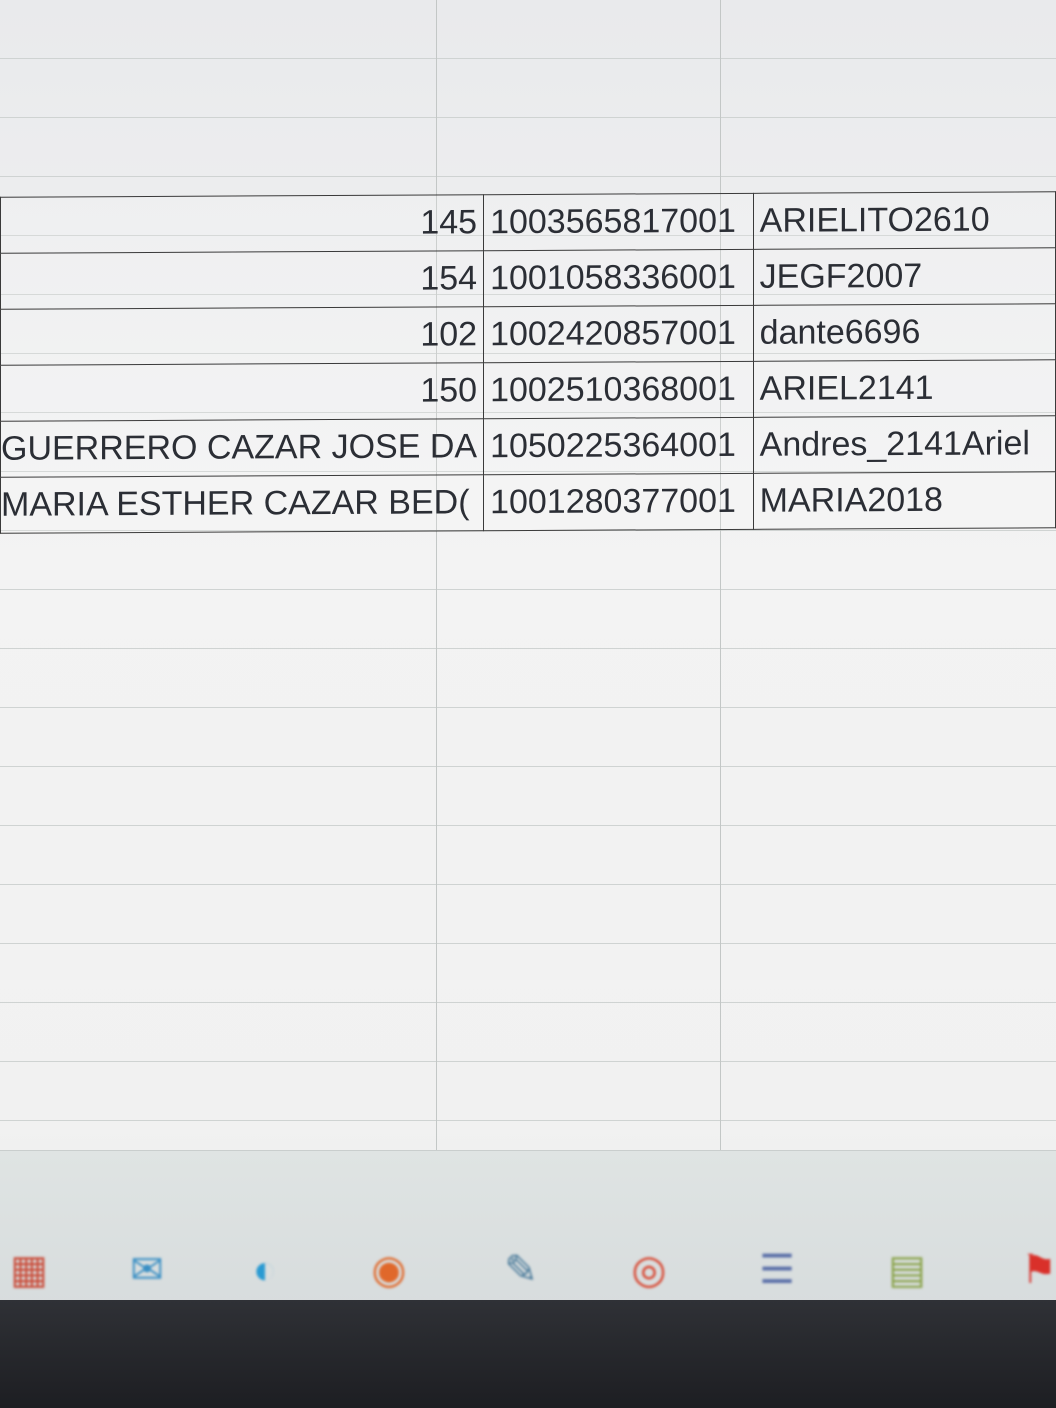 The height and width of the screenshot is (1408, 1056). I want to click on settings-app-icon: ☰, so click(777, 1270).